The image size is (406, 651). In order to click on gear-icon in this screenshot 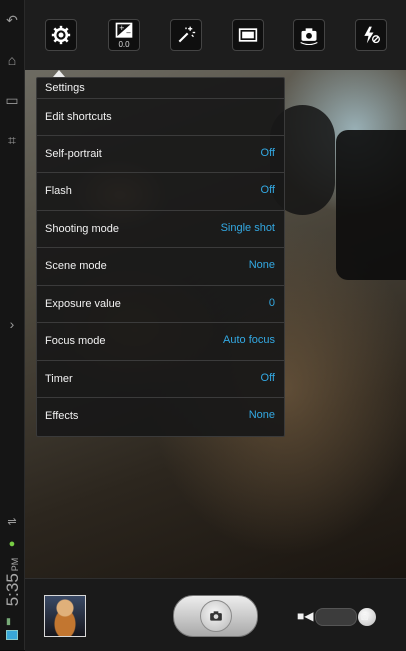, I will do `click(61, 35)`.